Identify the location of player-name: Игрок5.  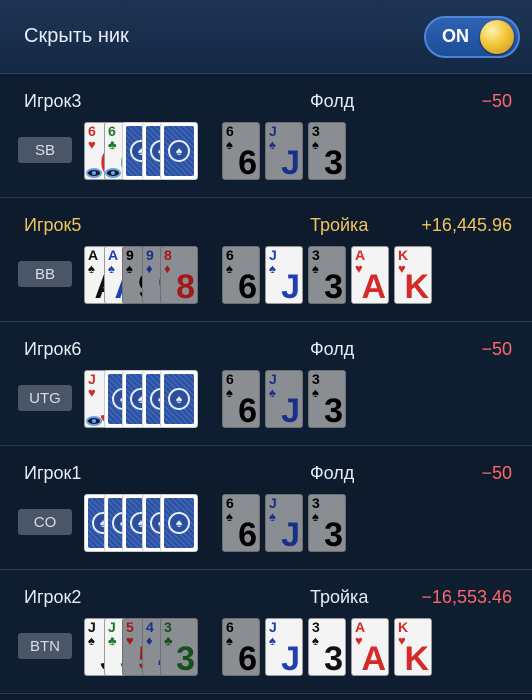
(53, 225).